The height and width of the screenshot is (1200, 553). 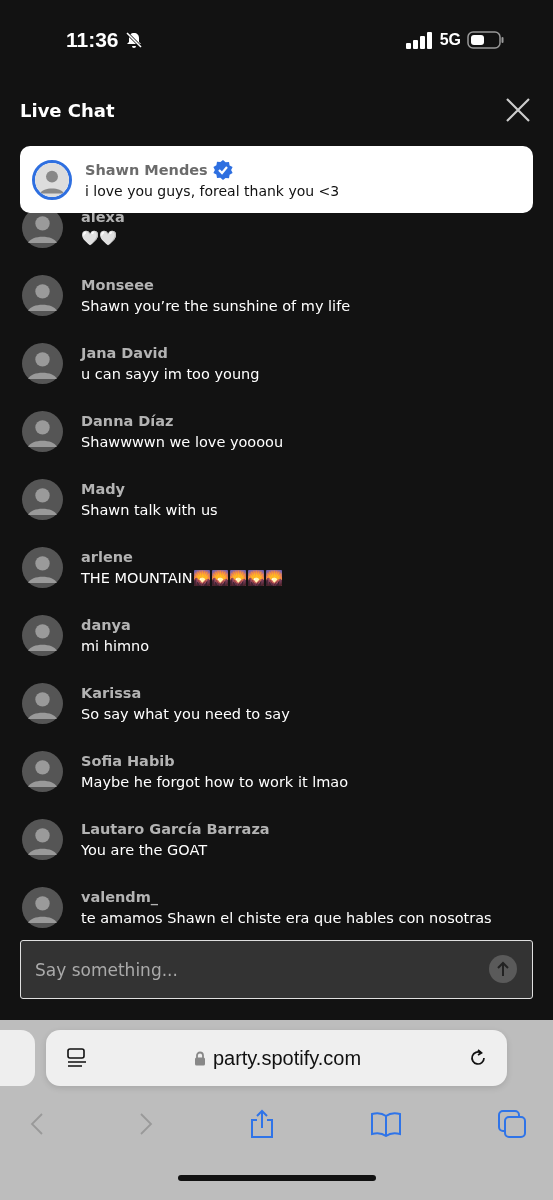 What do you see at coordinates (518, 110) in the screenshot?
I see `close-icon` at bounding box center [518, 110].